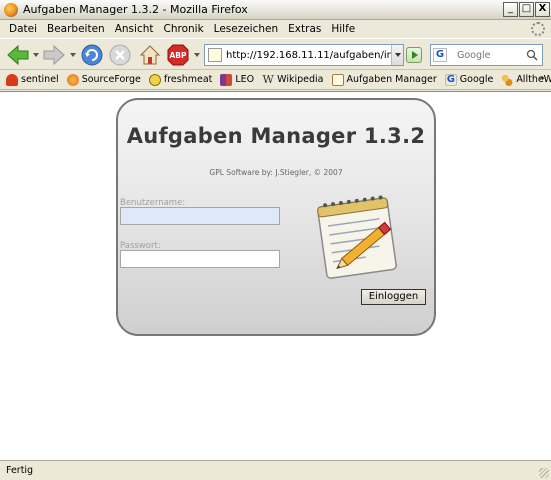 The width and height of the screenshot is (551, 480). I want to click on back-button, so click(18, 55).